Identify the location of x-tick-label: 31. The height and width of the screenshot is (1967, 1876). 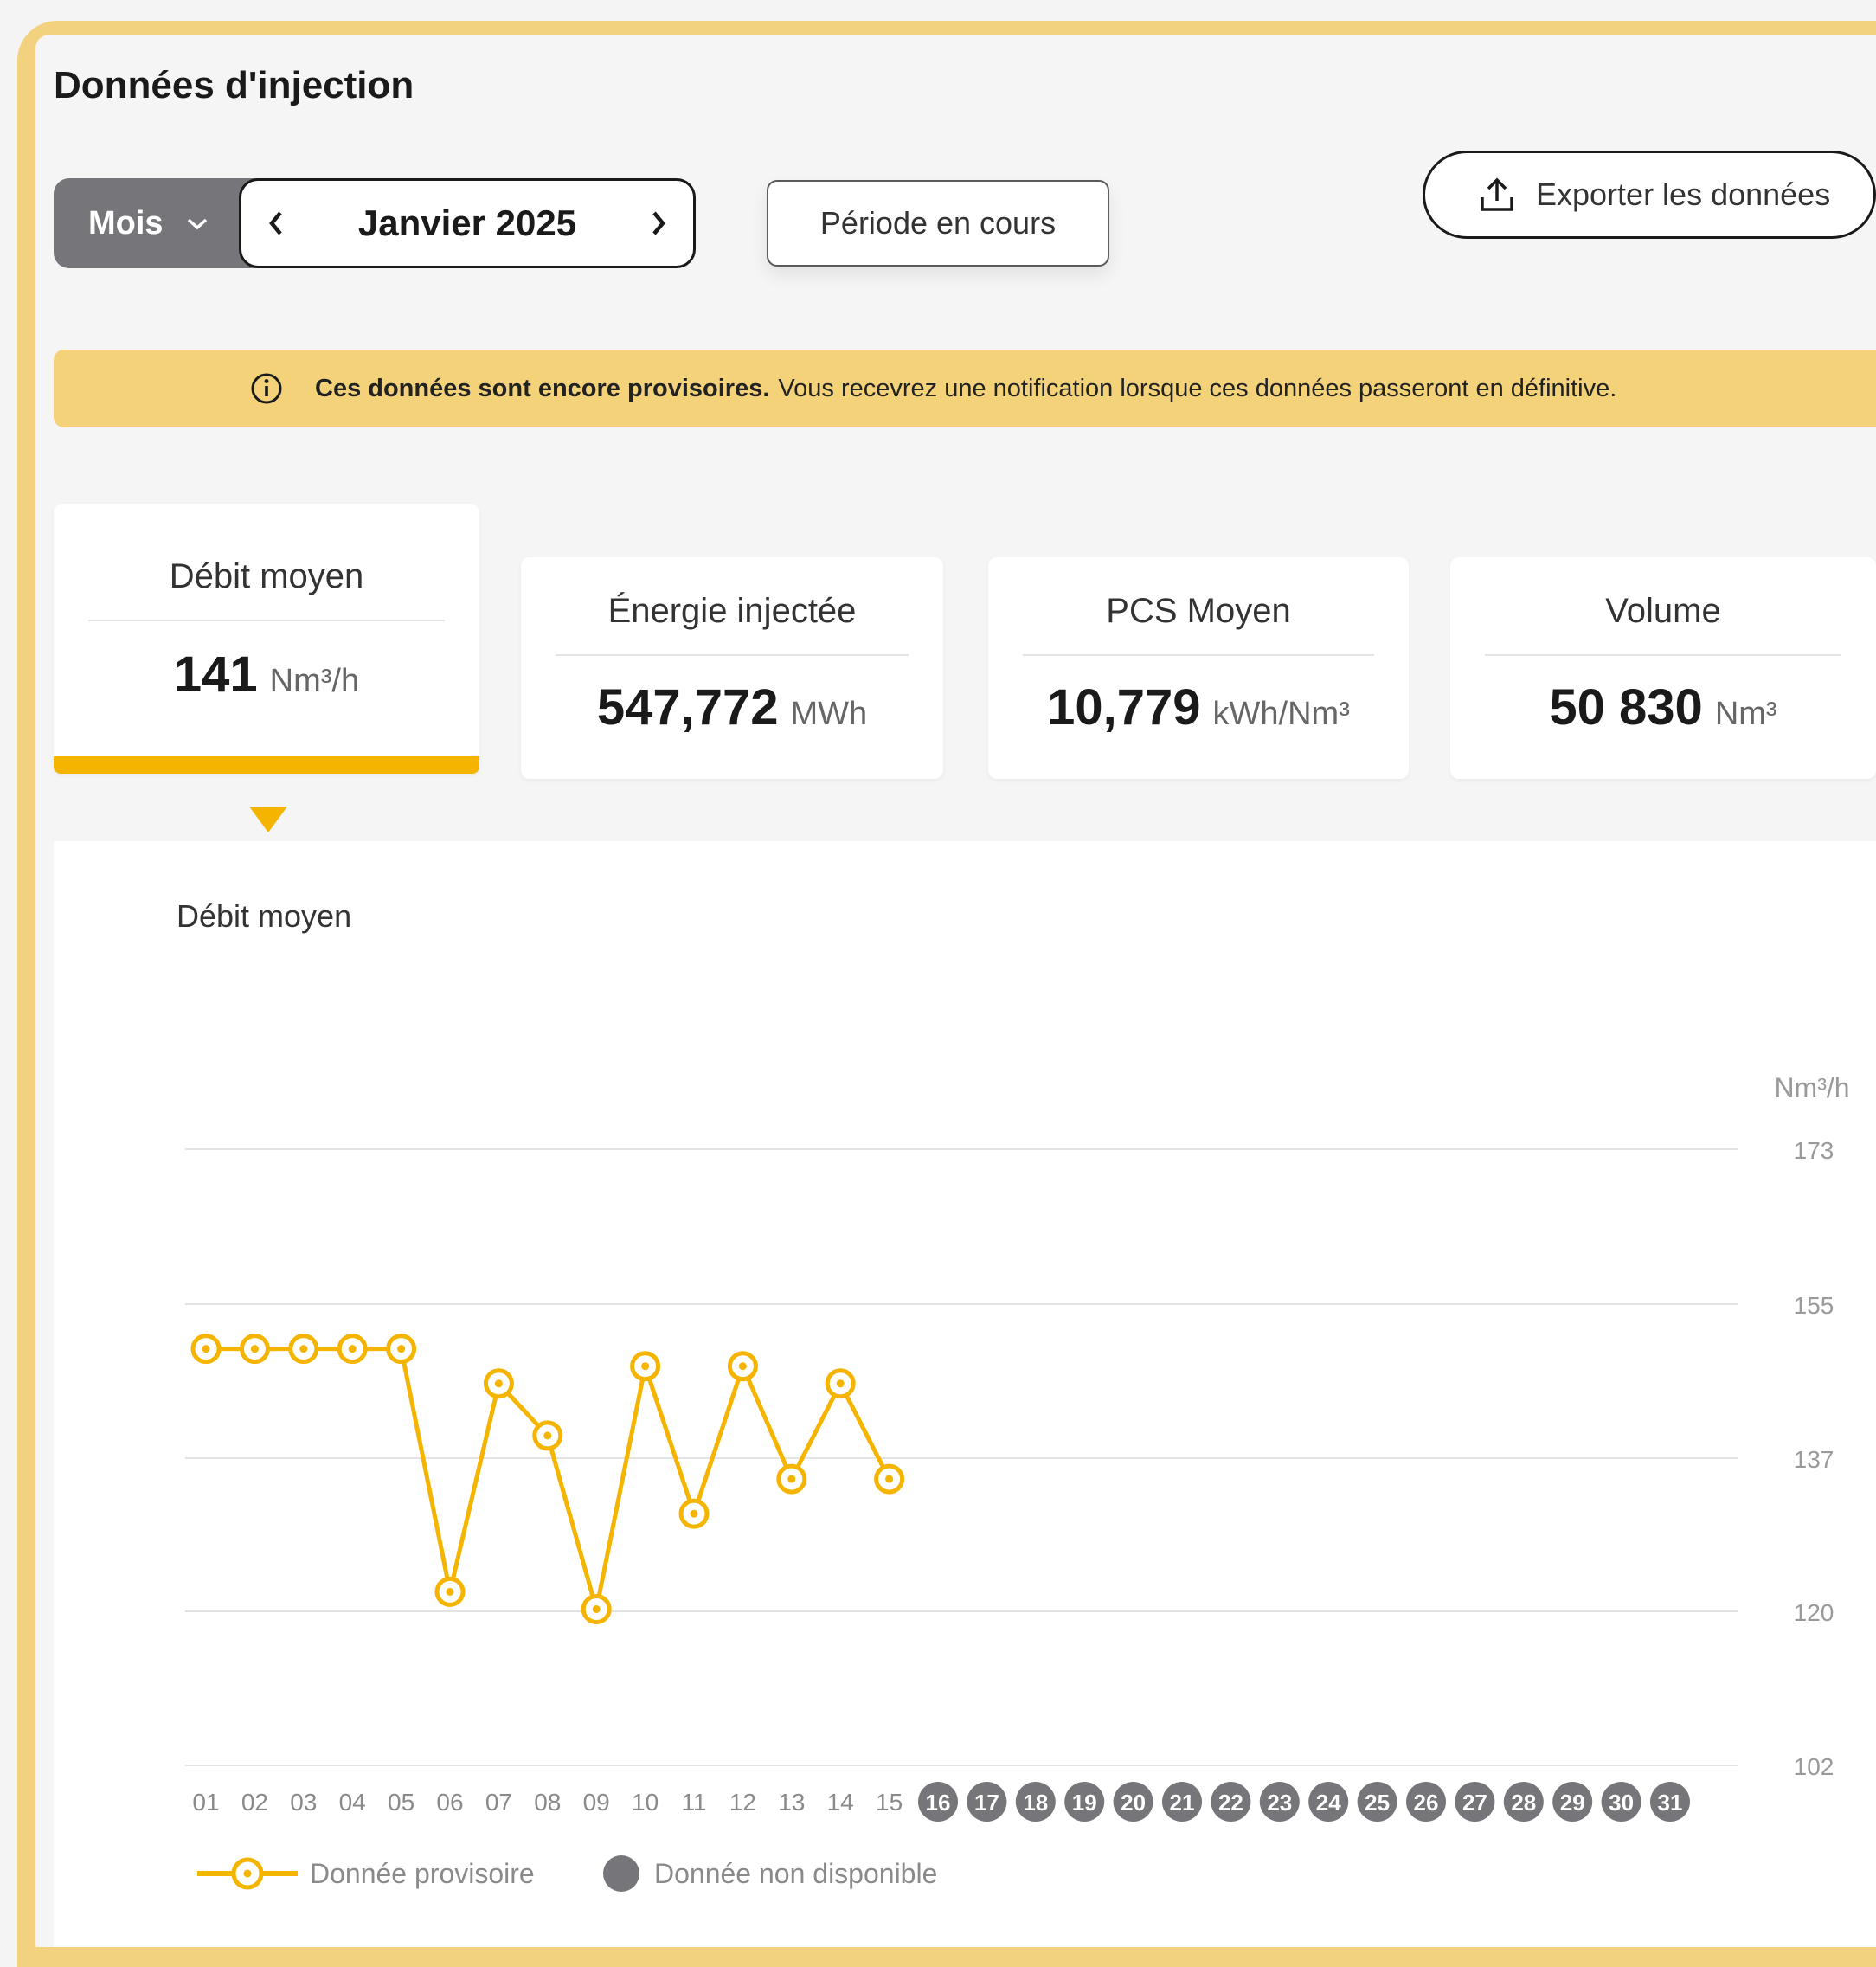
(1671, 1803).